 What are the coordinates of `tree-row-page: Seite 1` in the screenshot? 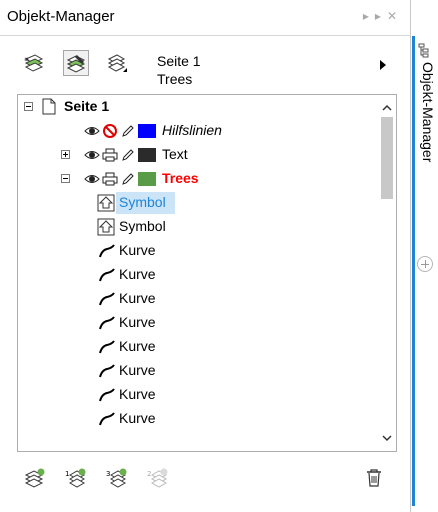 It's located at (198, 107).